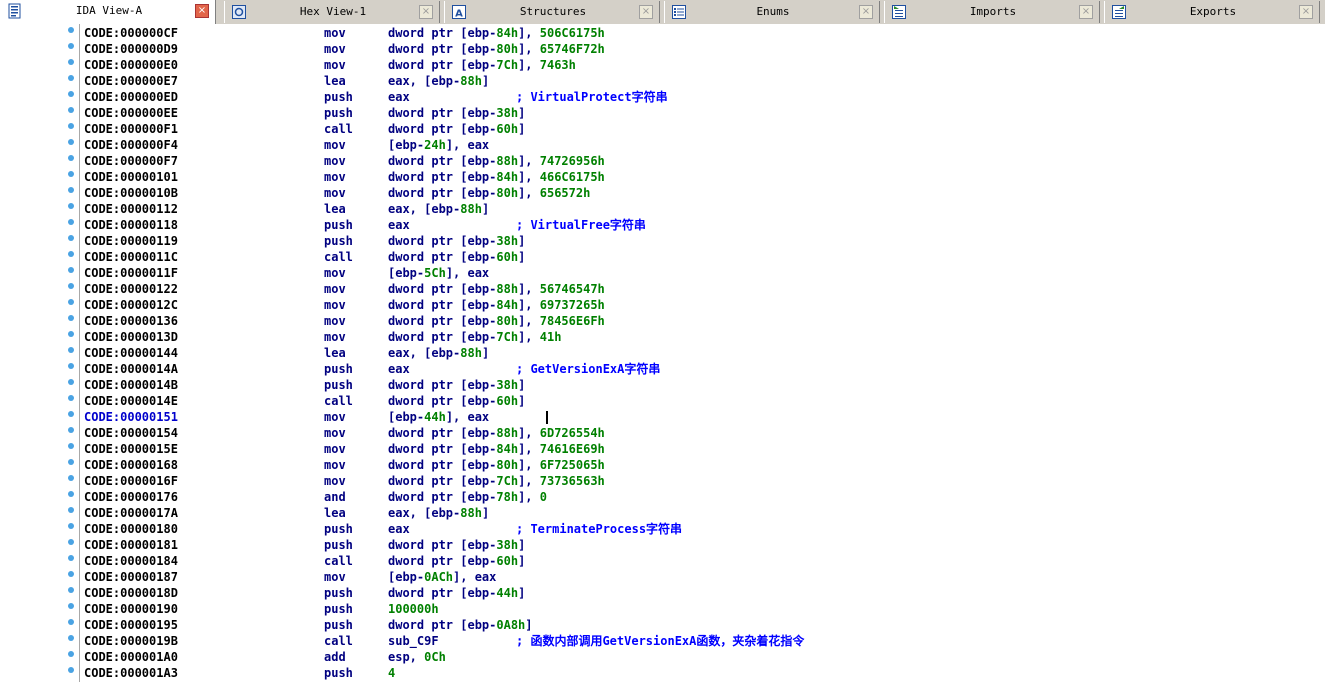  I want to click on address: CODE:00000119, so click(131, 241).